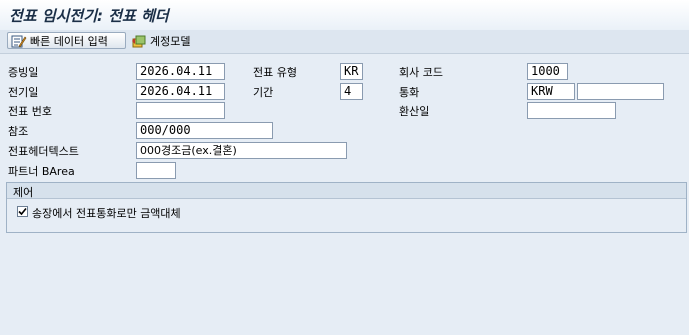  I want to click on translation-date-field, so click(571, 110).